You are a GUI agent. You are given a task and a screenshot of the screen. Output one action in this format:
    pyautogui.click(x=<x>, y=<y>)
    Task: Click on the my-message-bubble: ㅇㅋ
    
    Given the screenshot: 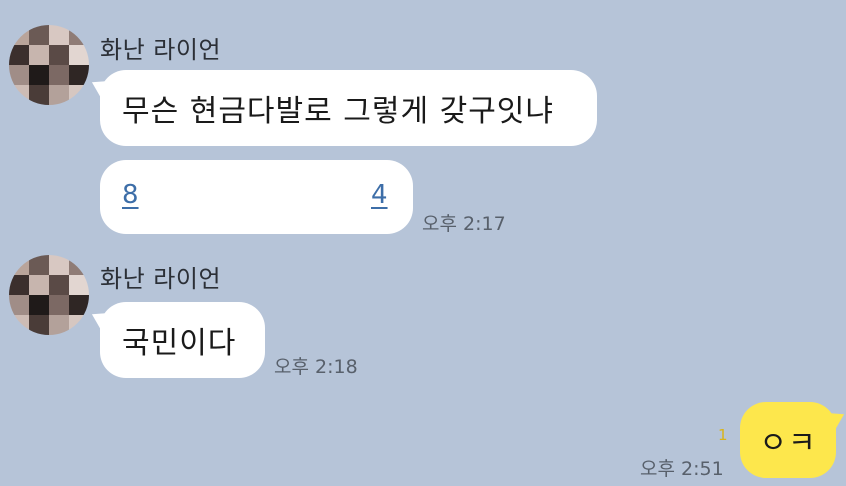 What is the action you would take?
    pyautogui.click(x=788, y=440)
    